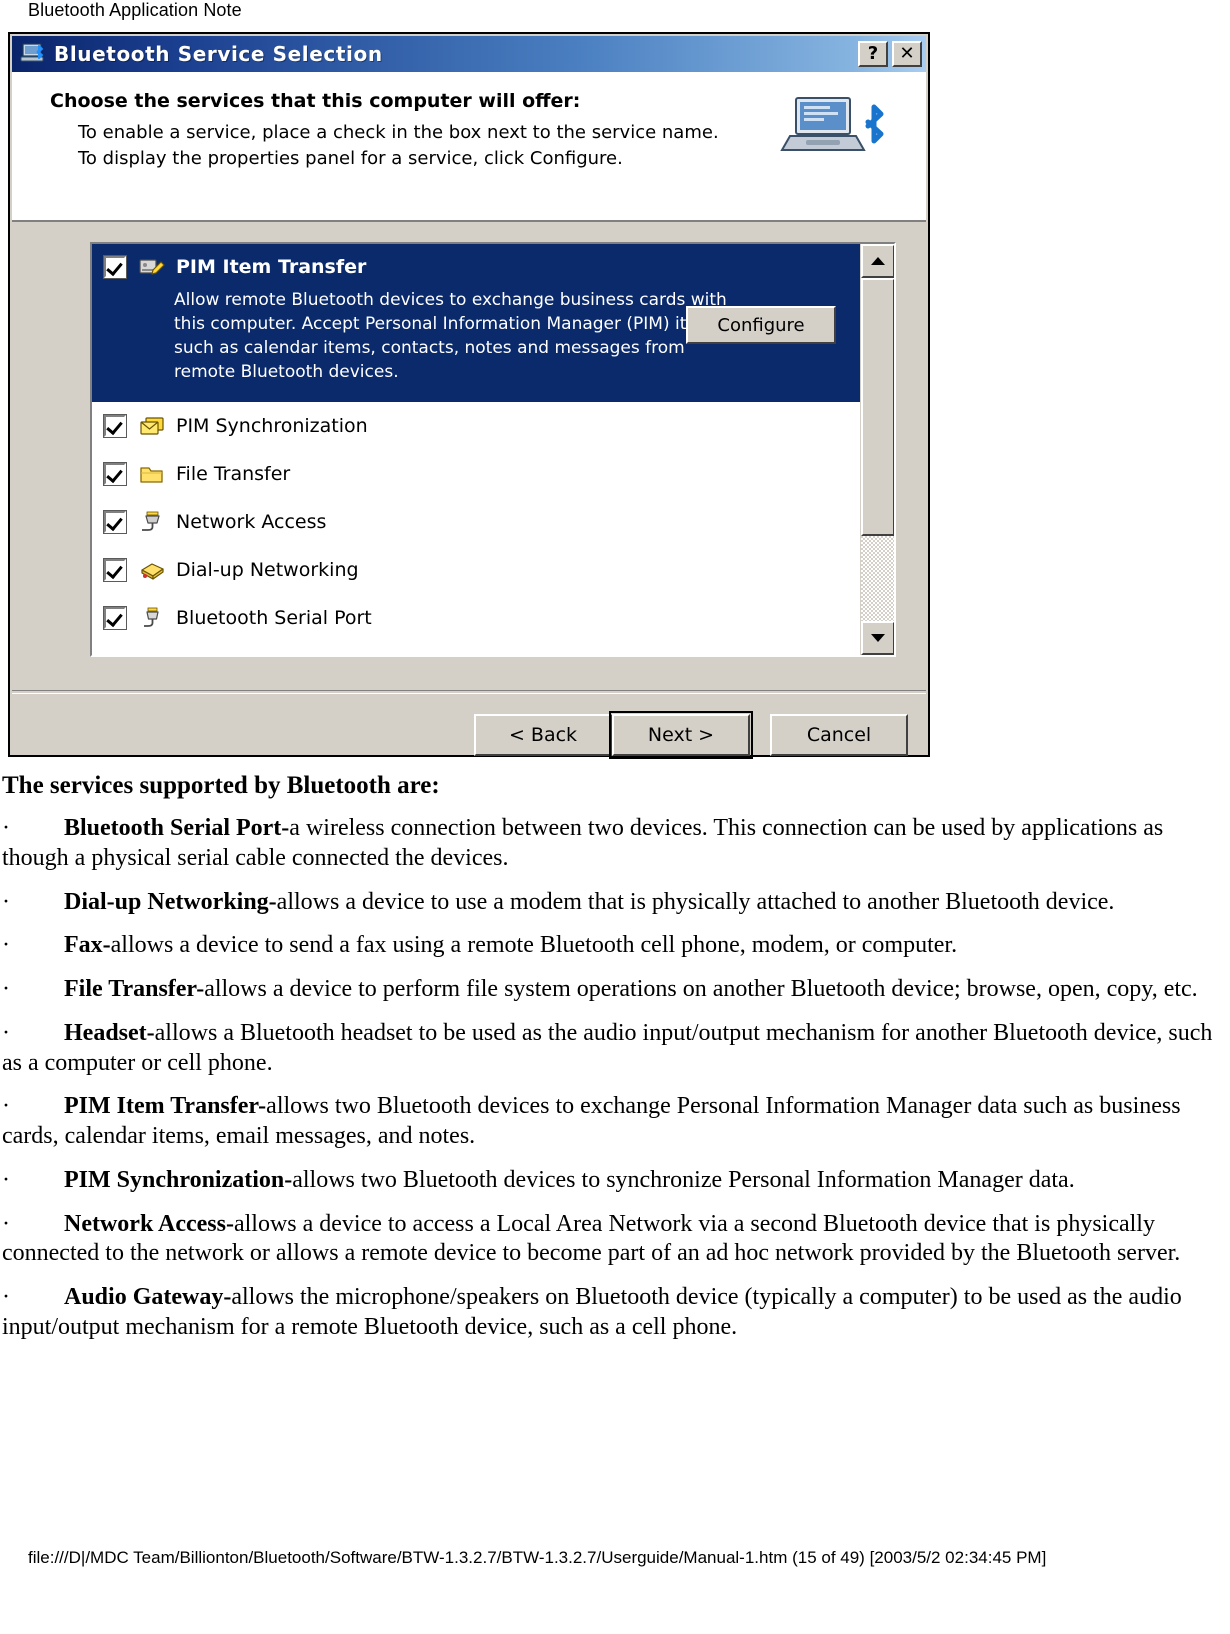  What do you see at coordinates (873, 54) in the screenshot?
I see `help-button: ?` at bounding box center [873, 54].